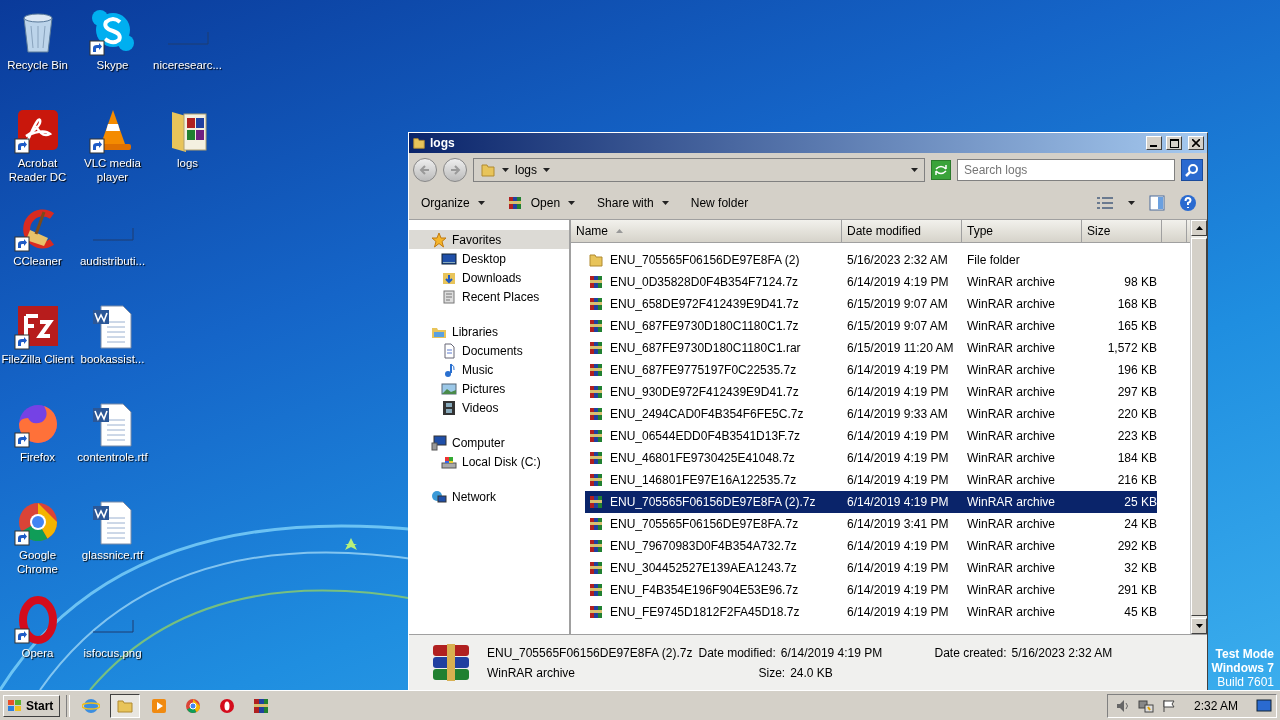 This screenshot has width=1280, height=720. Describe the element at coordinates (1136, 458) in the screenshot. I see `size-cell-text: 184 KB` at that location.